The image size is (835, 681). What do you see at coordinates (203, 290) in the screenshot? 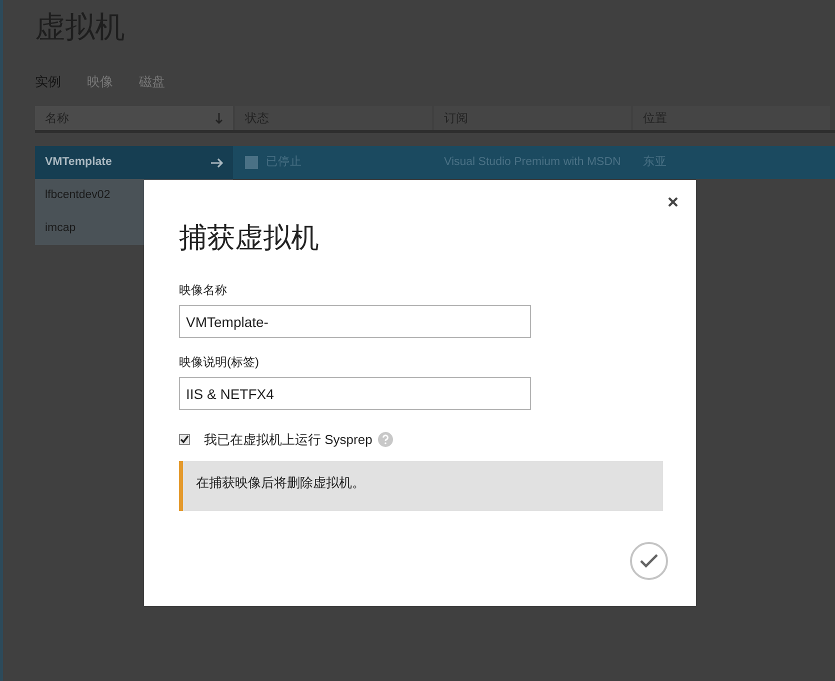
I see `field-label: 映像名称` at bounding box center [203, 290].